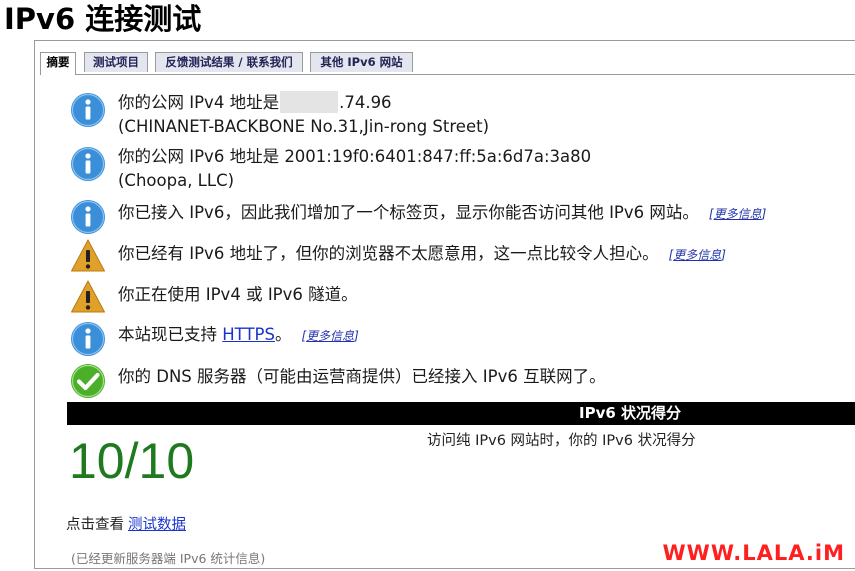 The height and width of the screenshot is (571, 855). What do you see at coordinates (176, 180) in the screenshot?
I see `ipv6-isp: (Choopa, LLC)` at bounding box center [176, 180].